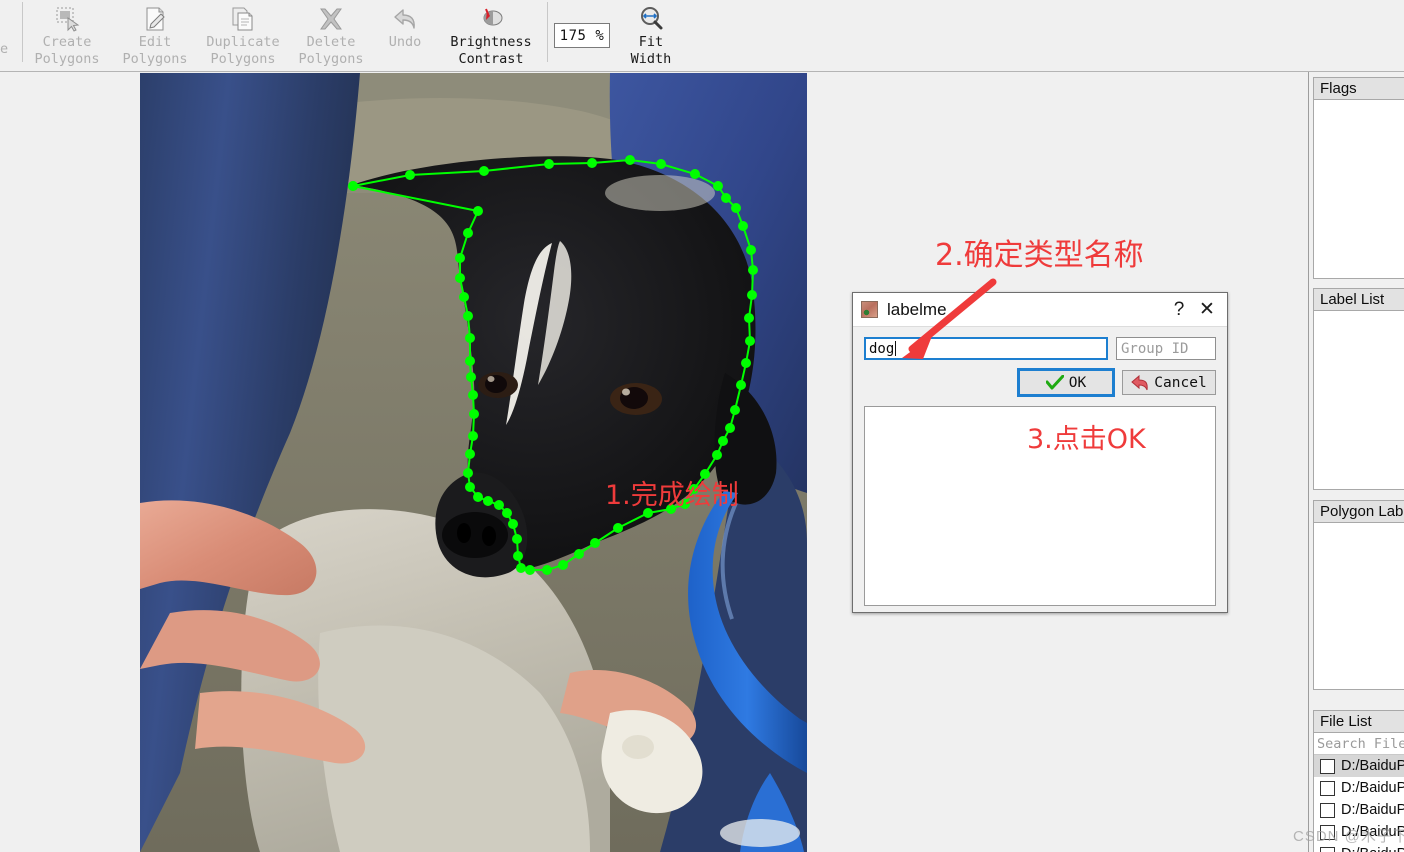 Image resolution: width=1404 pixels, height=852 pixels. What do you see at coordinates (331, 42) in the screenshot?
I see `tool-label-line1: Delete` at bounding box center [331, 42].